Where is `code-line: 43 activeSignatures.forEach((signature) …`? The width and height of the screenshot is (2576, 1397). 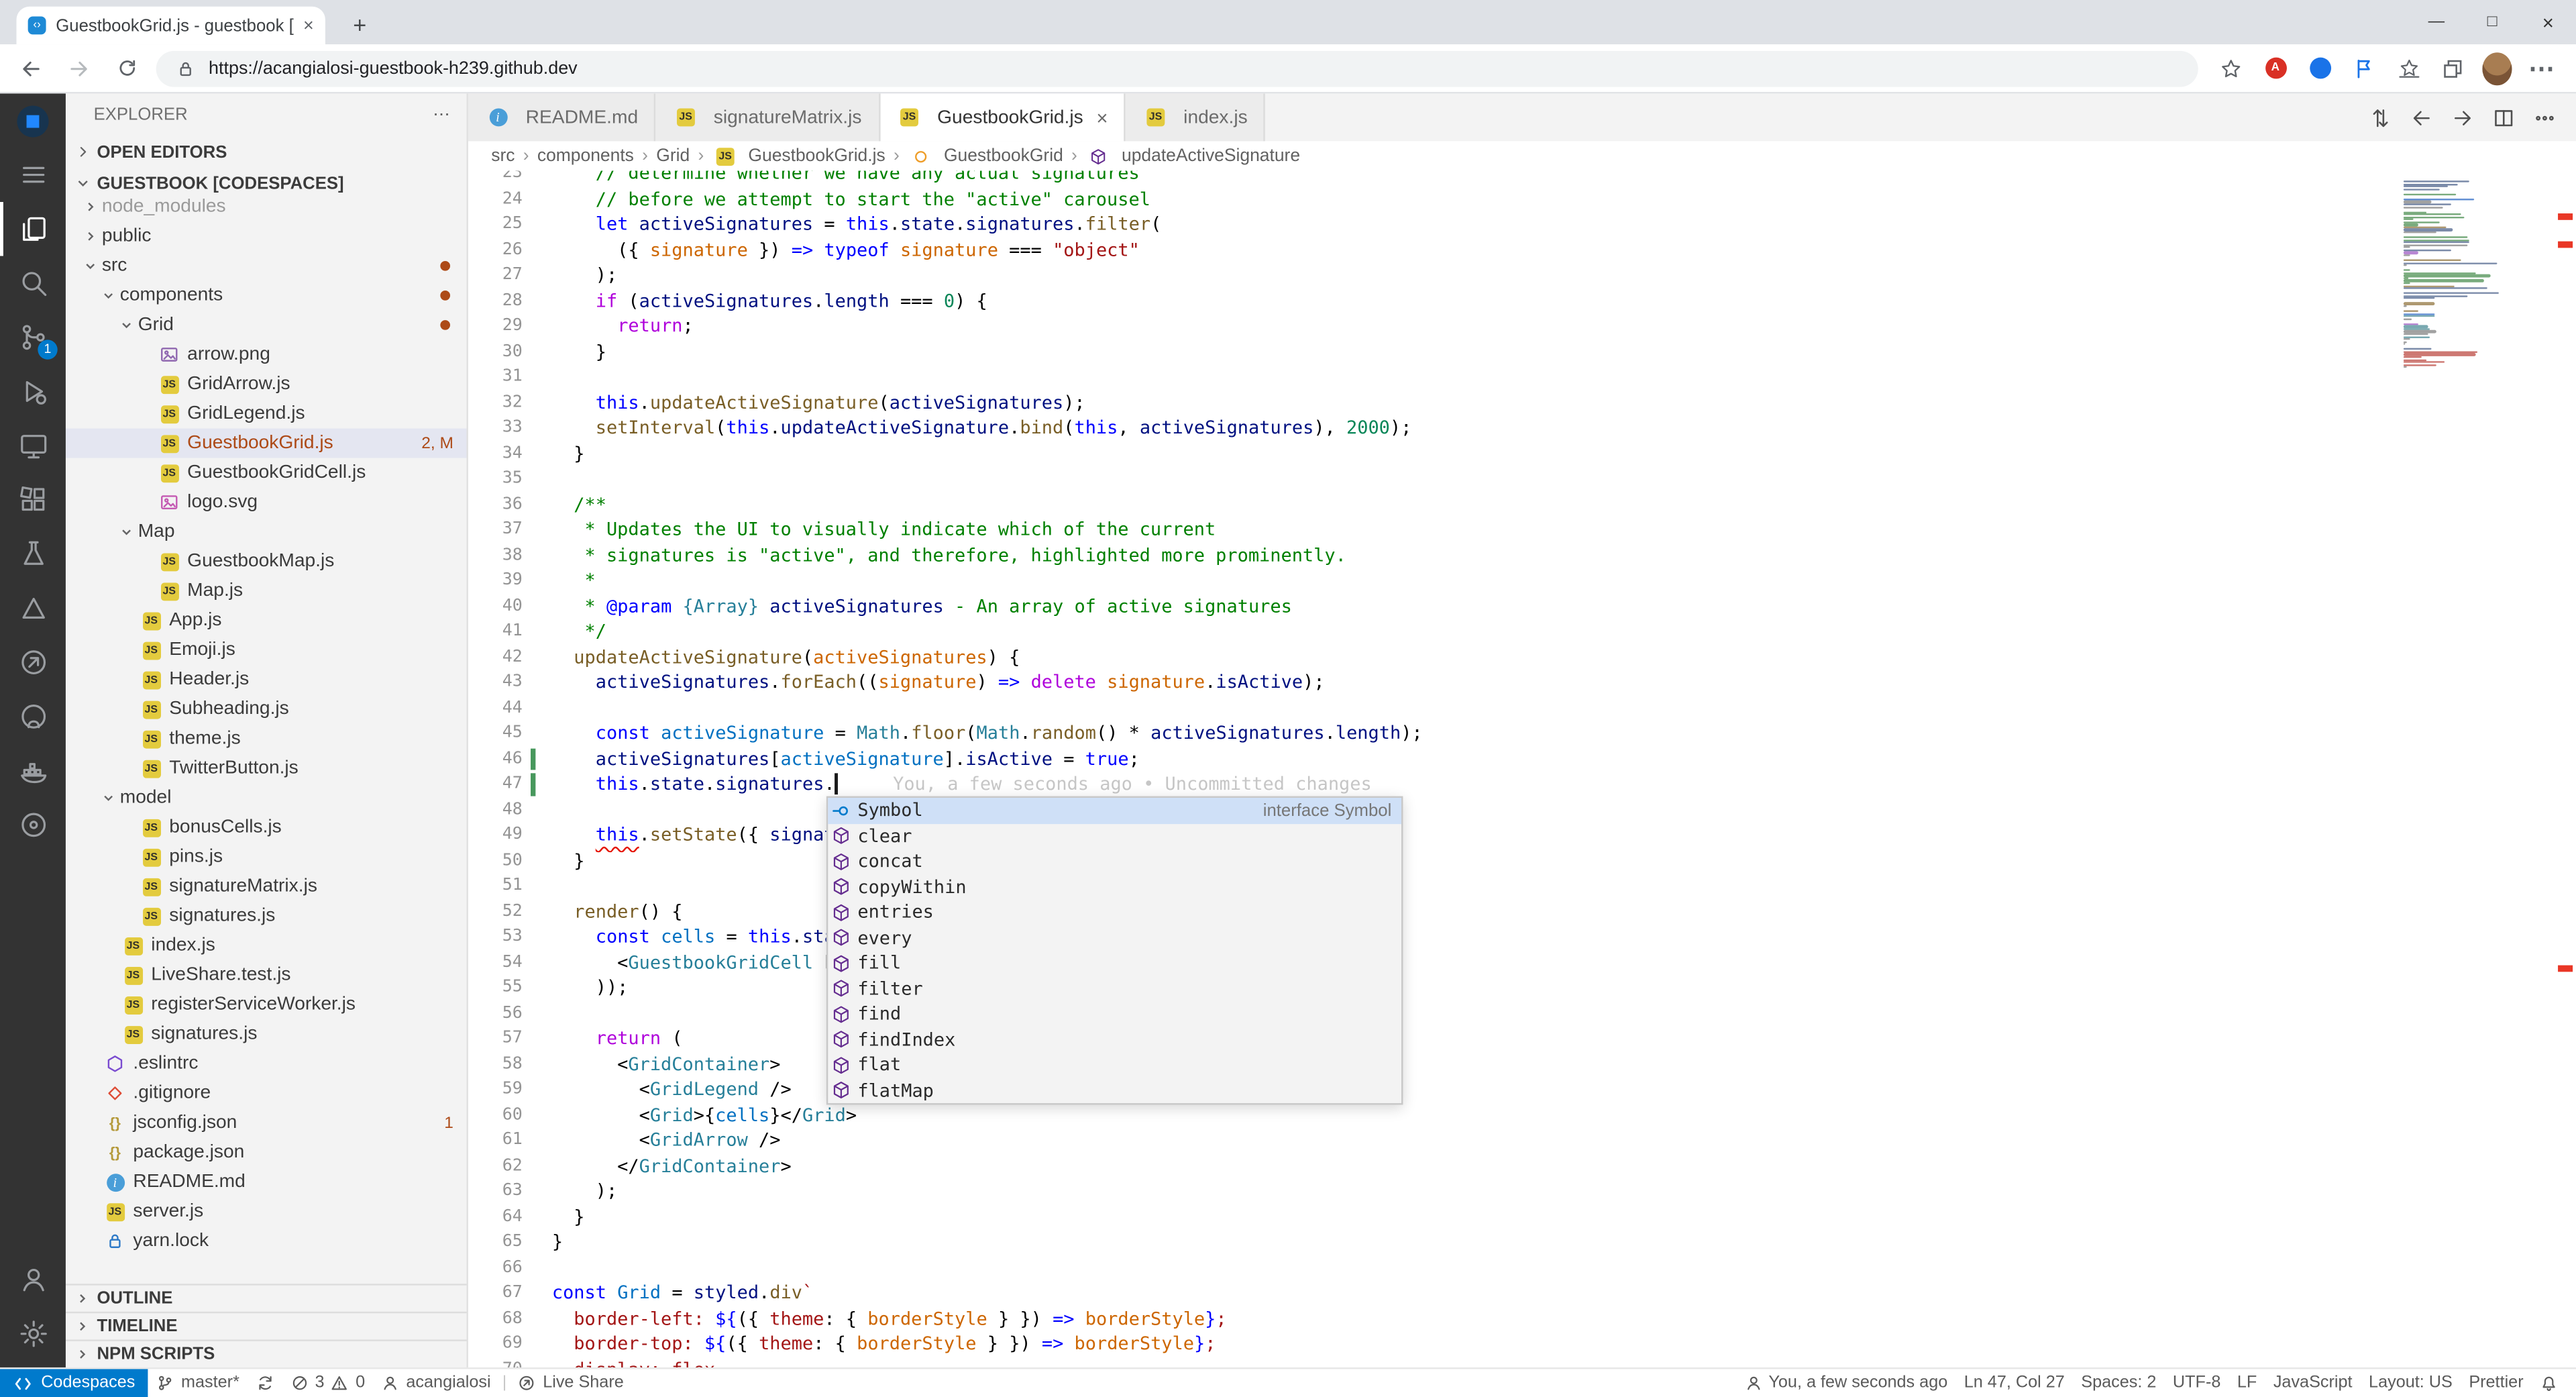 code-line: 43 activeSignatures.forEach((signature) … is located at coordinates (1432, 682).